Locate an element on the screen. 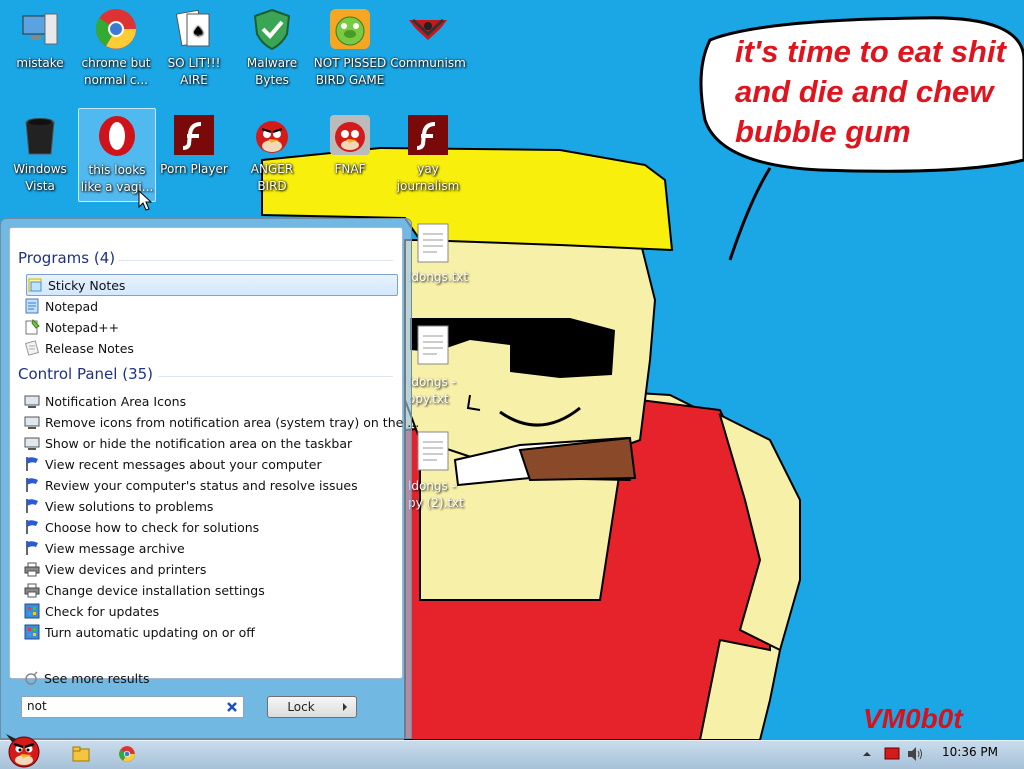 The height and width of the screenshot is (769, 1024). emblem-icon is located at coordinates (428, 29).